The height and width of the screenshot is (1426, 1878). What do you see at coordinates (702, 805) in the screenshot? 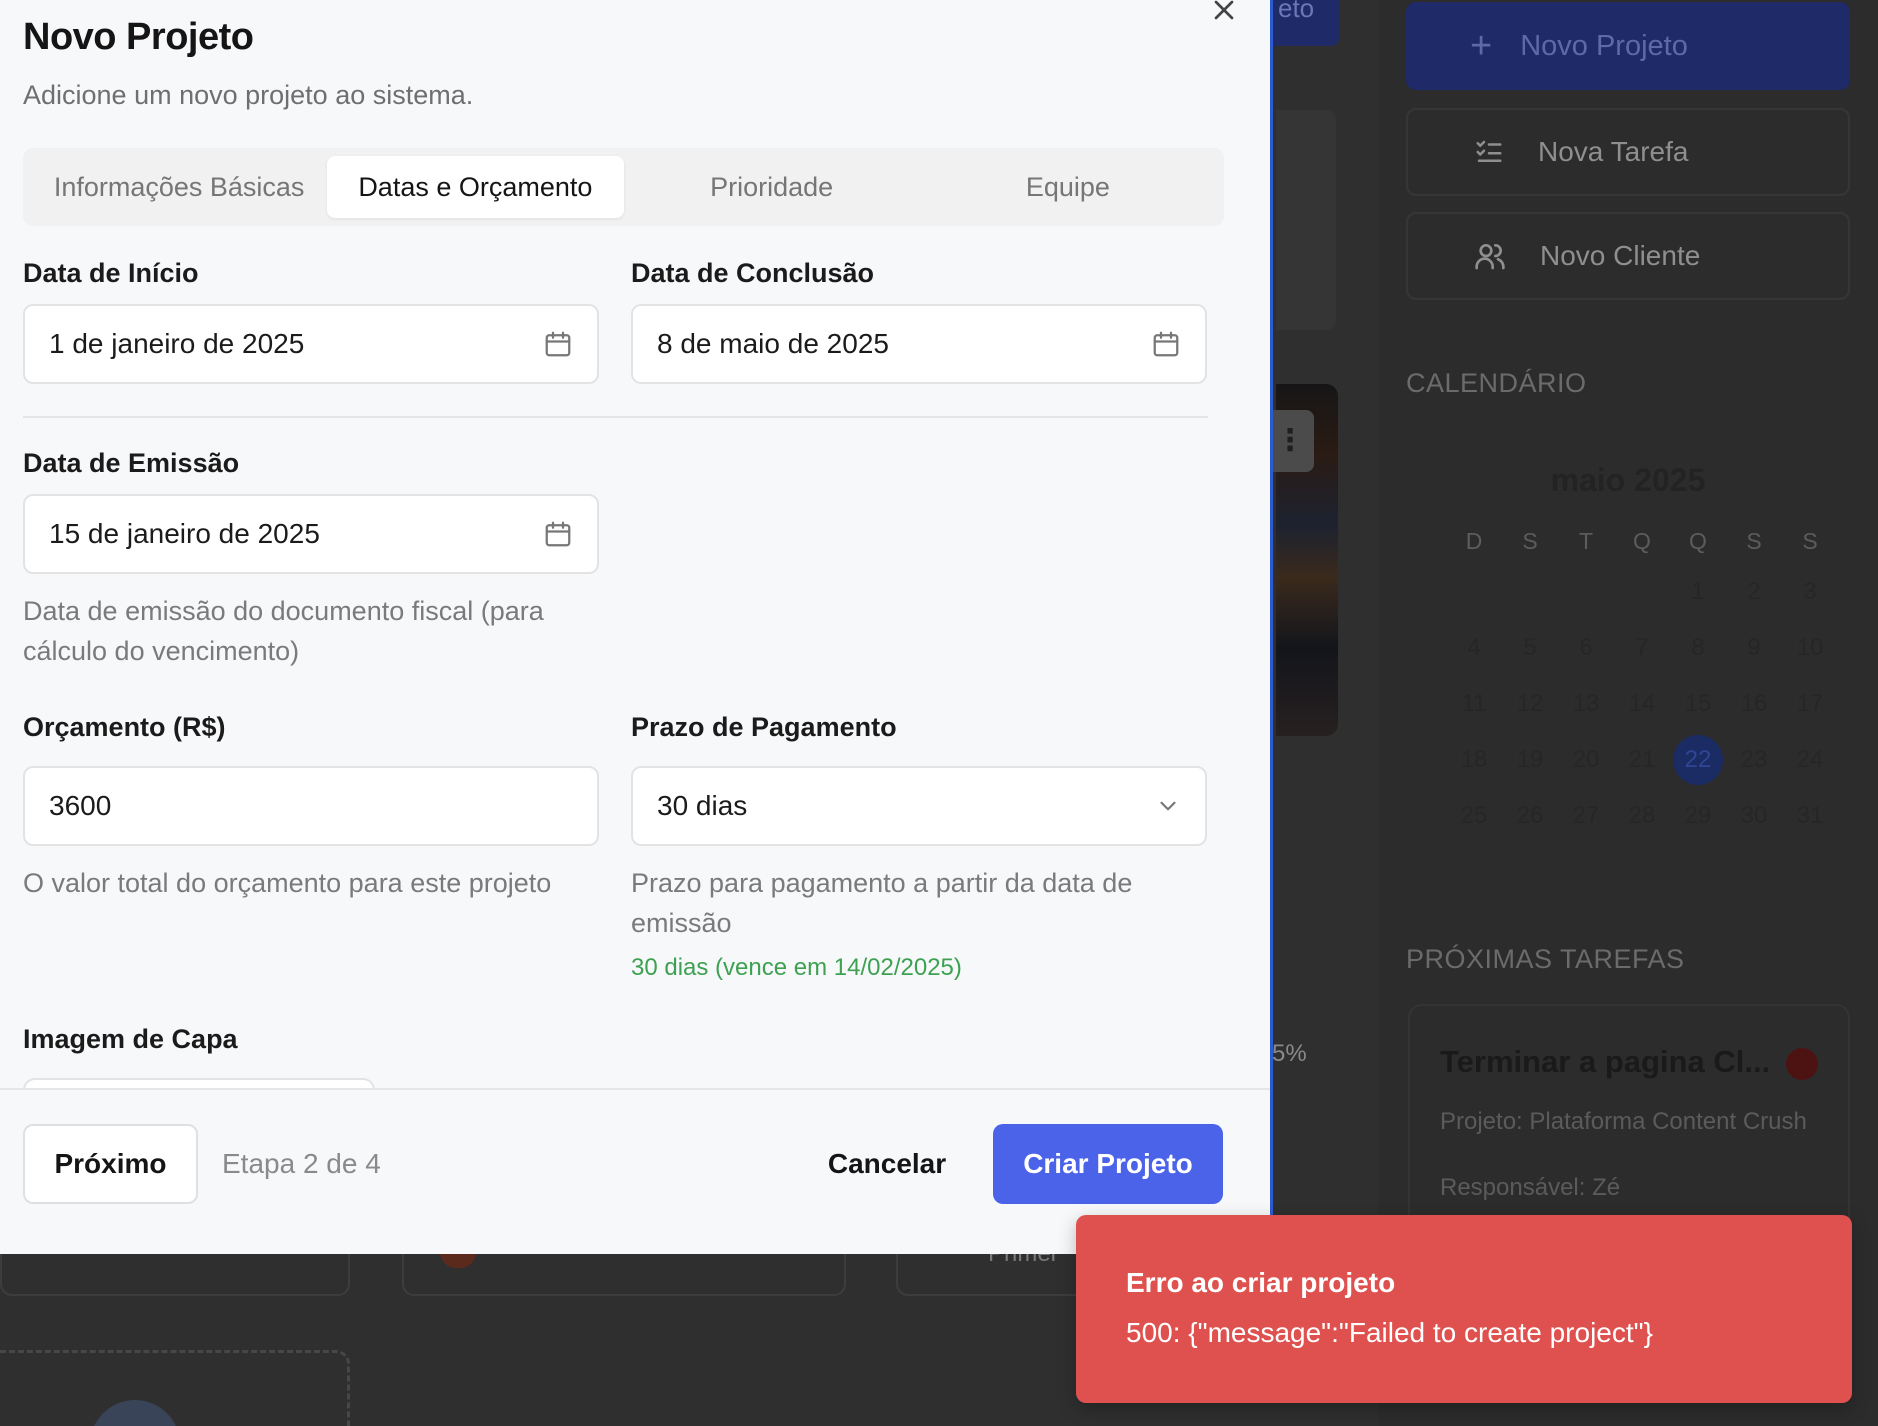
I see `payment-term-value: 30 dias` at bounding box center [702, 805].